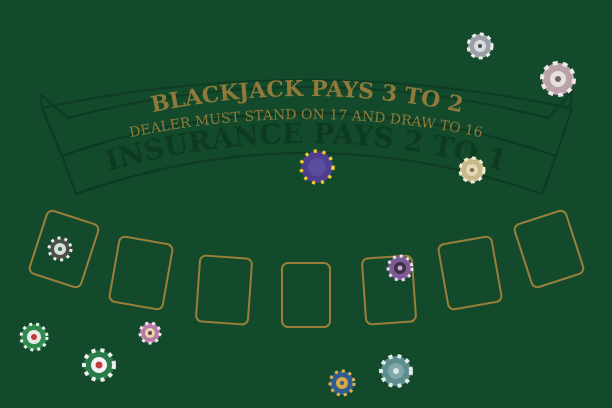 Image resolution: width=612 pixels, height=408 pixels. I want to click on chip-silver-top, so click(480, 46).